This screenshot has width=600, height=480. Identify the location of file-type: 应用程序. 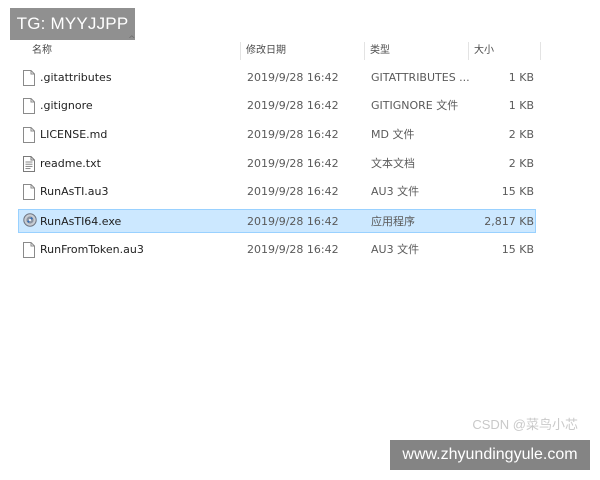
(393, 221).